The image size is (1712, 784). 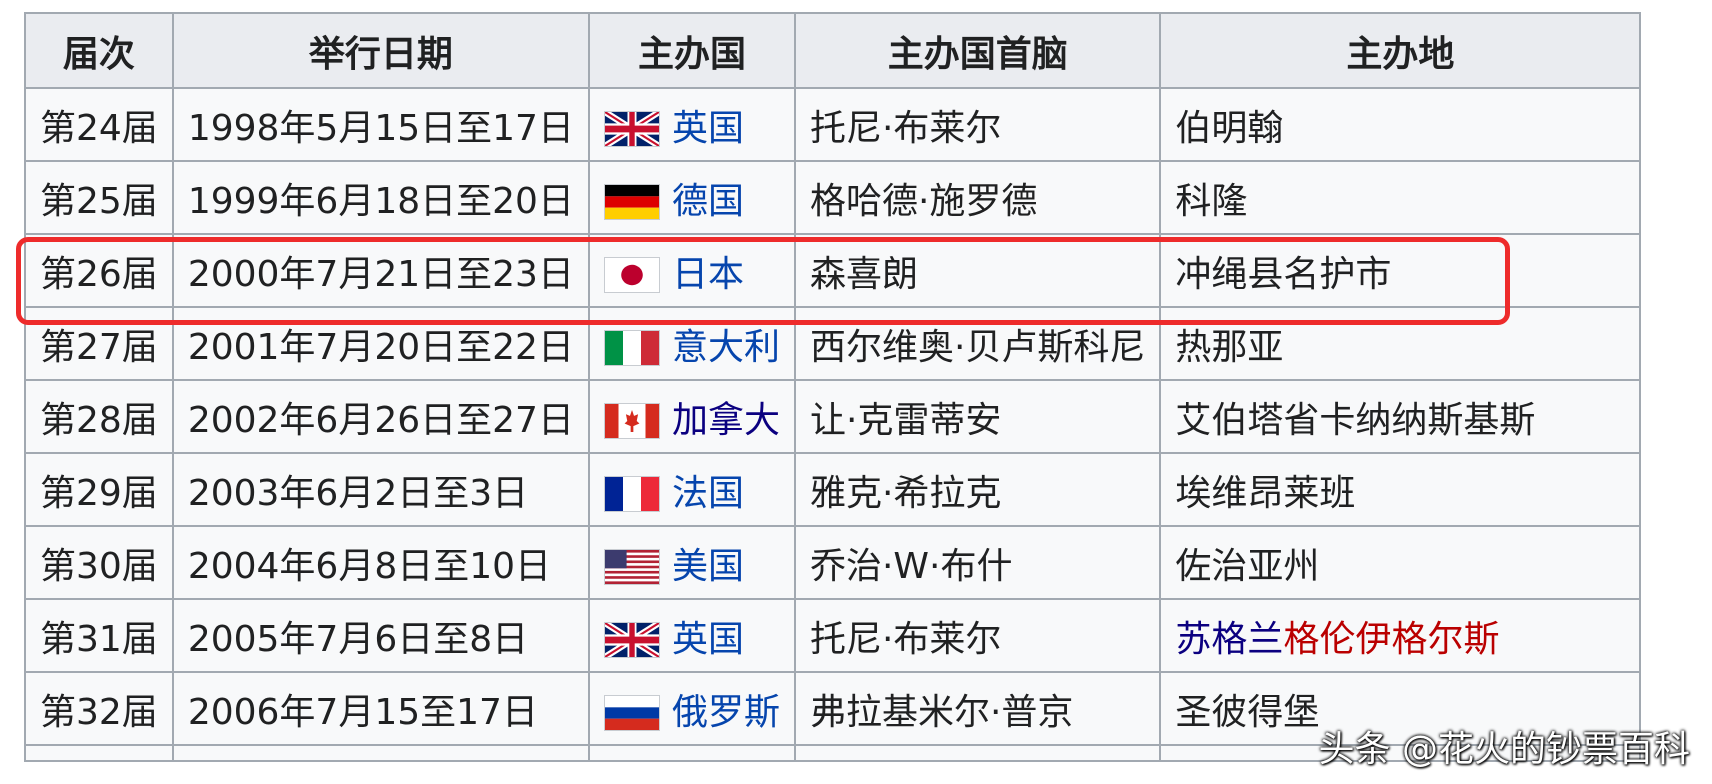 I want to click on country-link: 法国, so click(x=708, y=493).